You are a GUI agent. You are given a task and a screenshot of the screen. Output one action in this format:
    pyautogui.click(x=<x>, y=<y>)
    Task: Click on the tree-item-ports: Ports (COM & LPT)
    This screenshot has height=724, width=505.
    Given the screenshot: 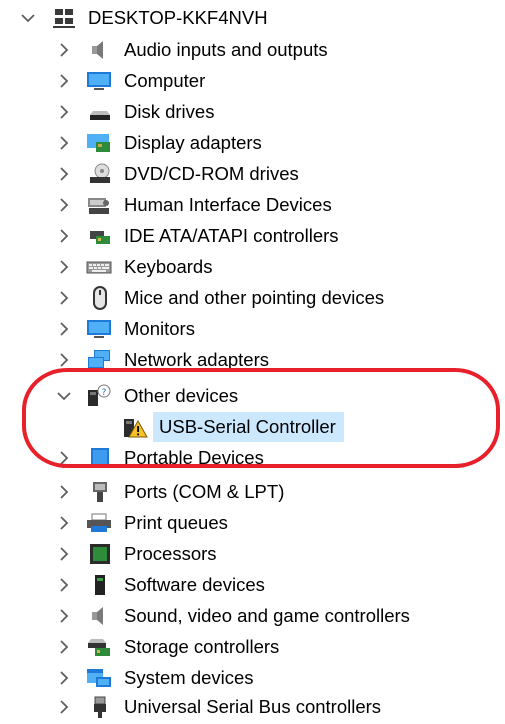 What is the action you would take?
    pyautogui.click(x=252, y=492)
    